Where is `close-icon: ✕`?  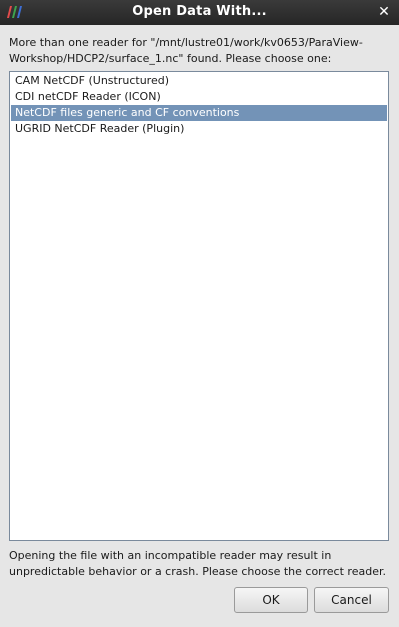 close-icon: ✕ is located at coordinates (384, 12).